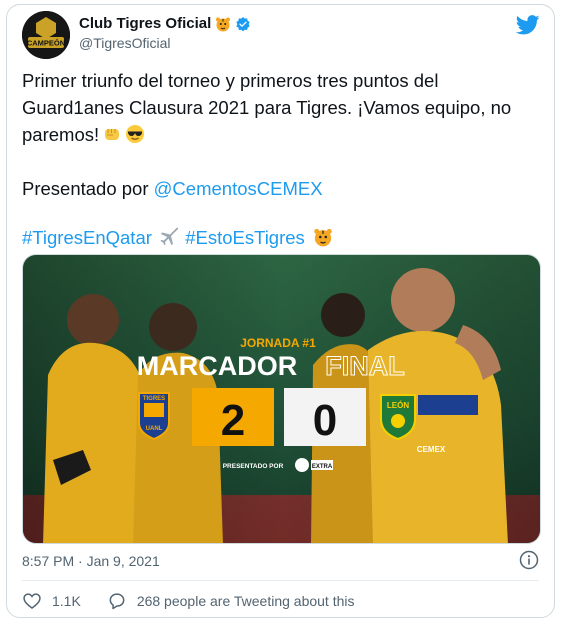 The height and width of the screenshot is (624, 567). I want to click on title-final: FINAL, so click(364, 366).